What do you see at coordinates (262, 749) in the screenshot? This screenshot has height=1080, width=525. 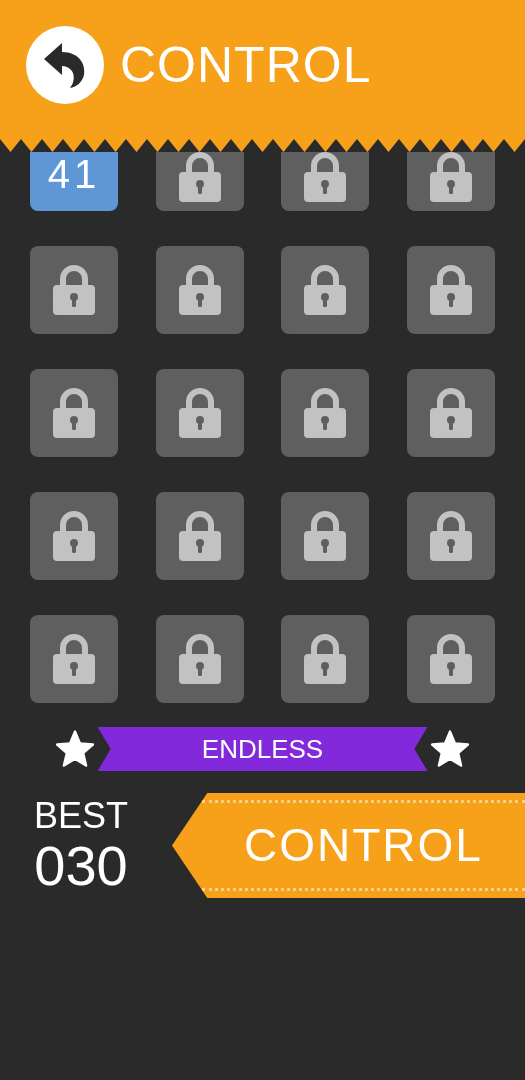 I see `endless-banner: ENDLESS` at bounding box center [262, 749].